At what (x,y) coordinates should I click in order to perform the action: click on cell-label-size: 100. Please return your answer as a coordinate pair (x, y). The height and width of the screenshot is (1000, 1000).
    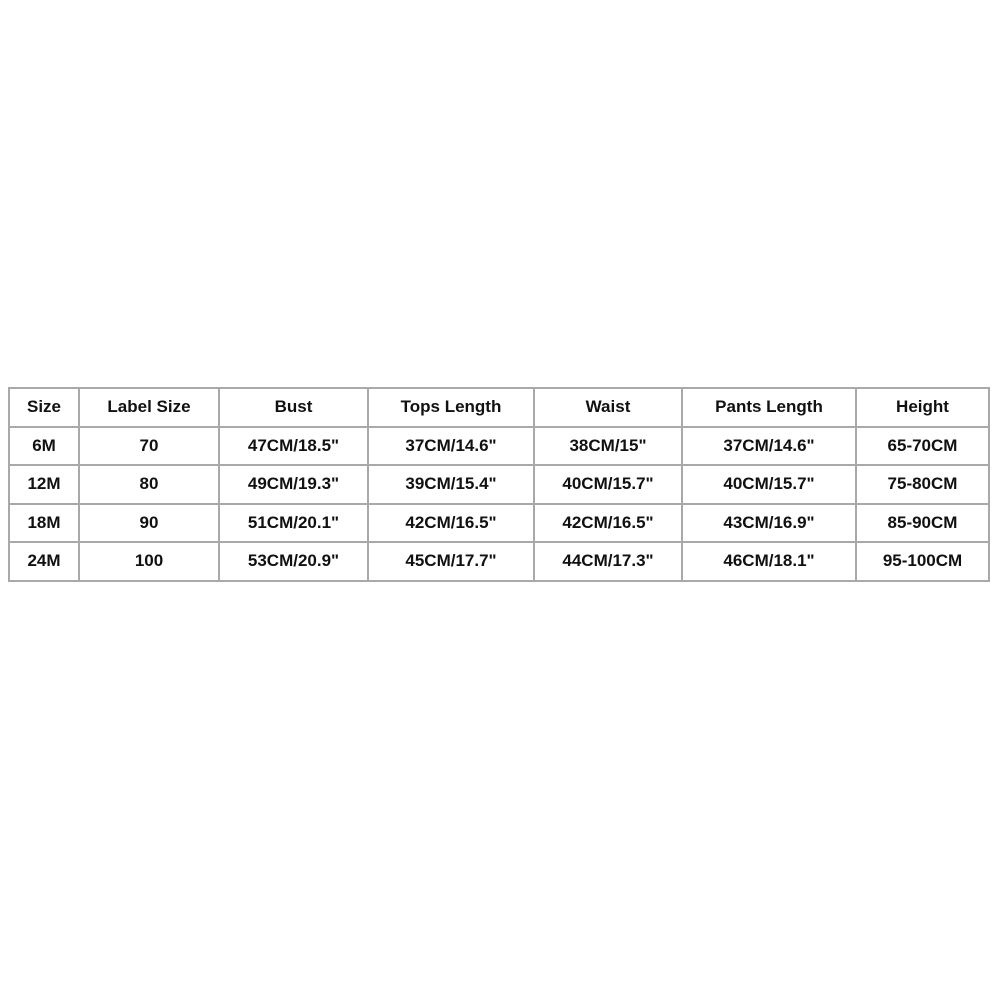
    Looking at the image, I should click on (149, 561).